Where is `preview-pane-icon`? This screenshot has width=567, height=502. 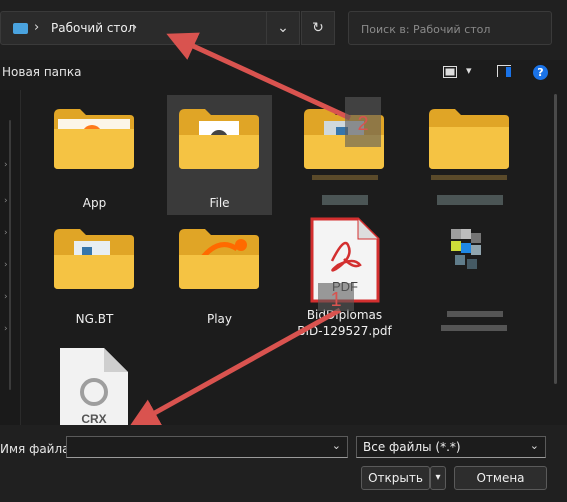
preview-pane-icon is located at coordinates (504, 71).